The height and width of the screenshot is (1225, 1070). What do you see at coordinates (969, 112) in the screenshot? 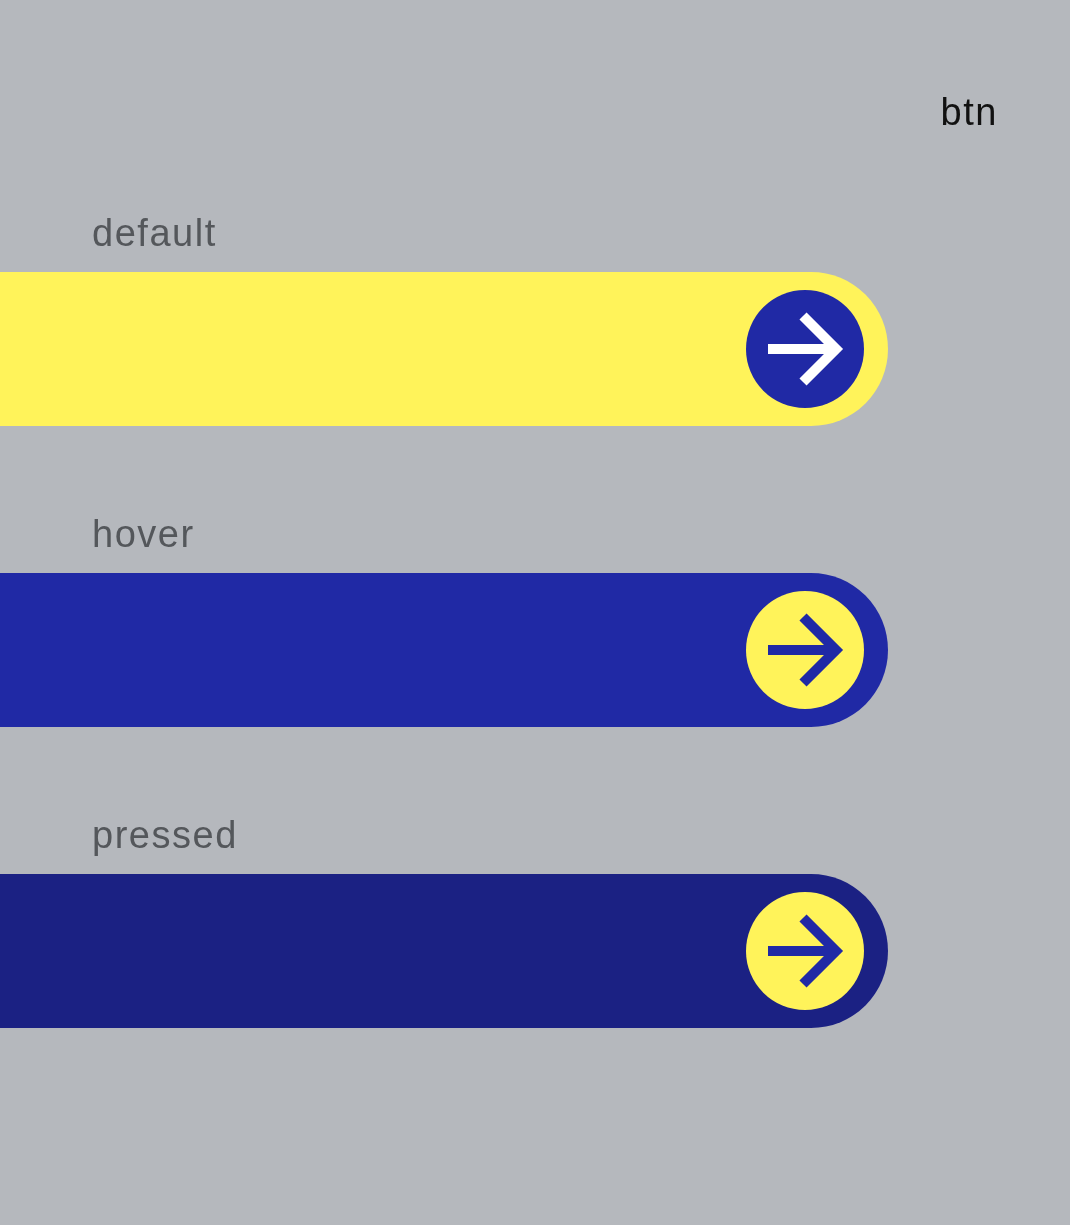
I see `page-title: btn` at bounding box center [969, 112].